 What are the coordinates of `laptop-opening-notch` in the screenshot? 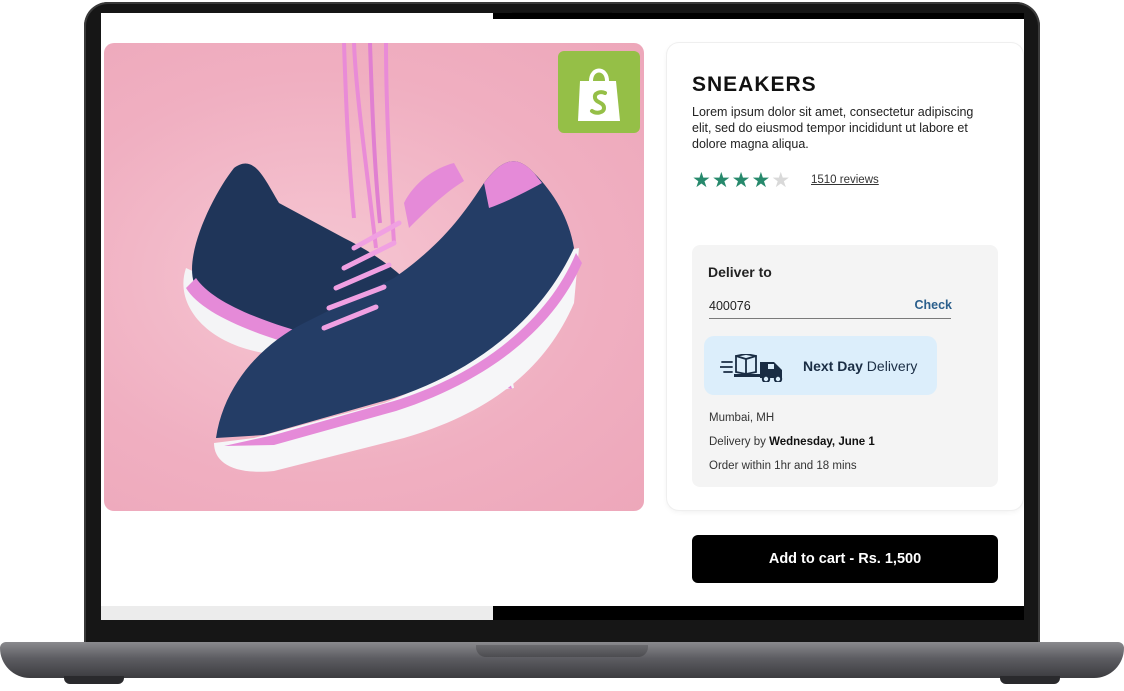 It's located at (562, 651).